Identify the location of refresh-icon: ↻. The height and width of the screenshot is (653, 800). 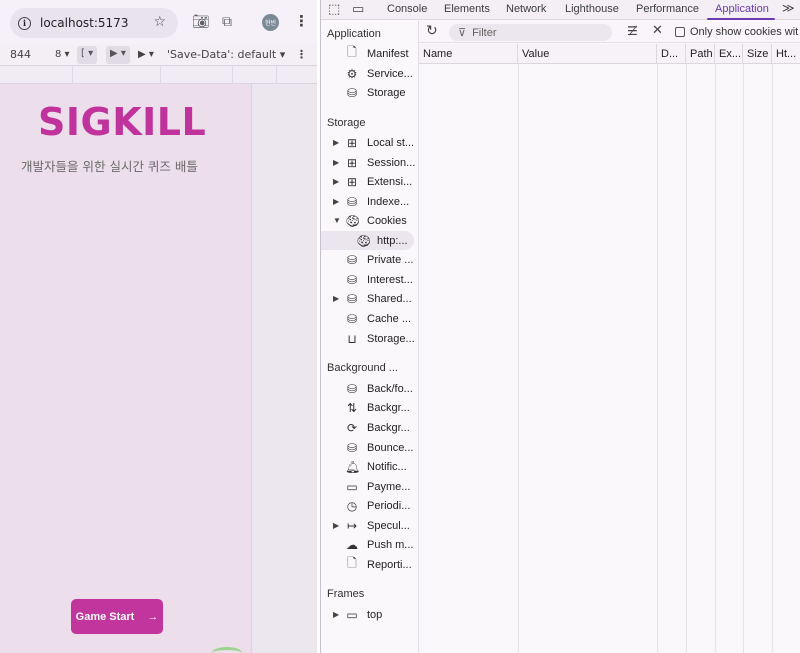
(432, 31).